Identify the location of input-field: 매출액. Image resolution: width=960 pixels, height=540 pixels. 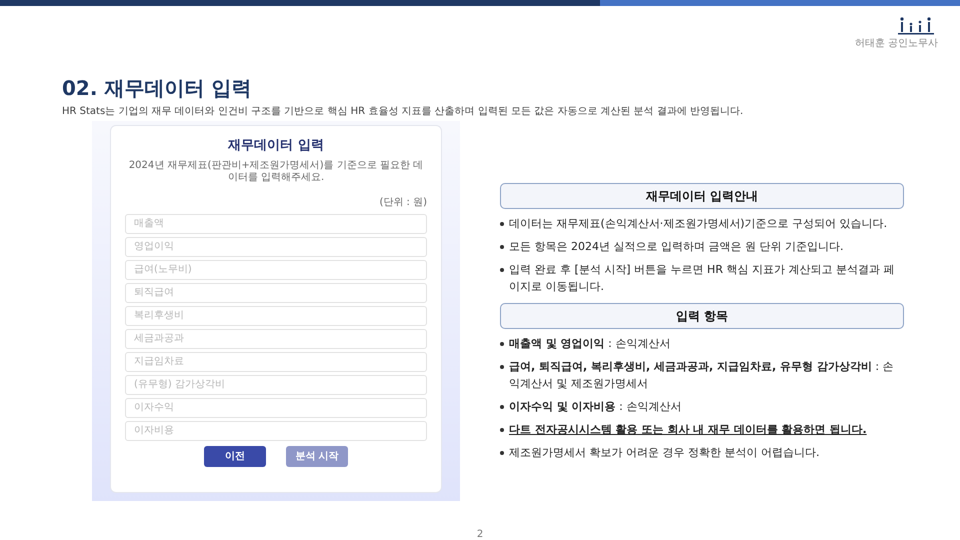
(276, 224).